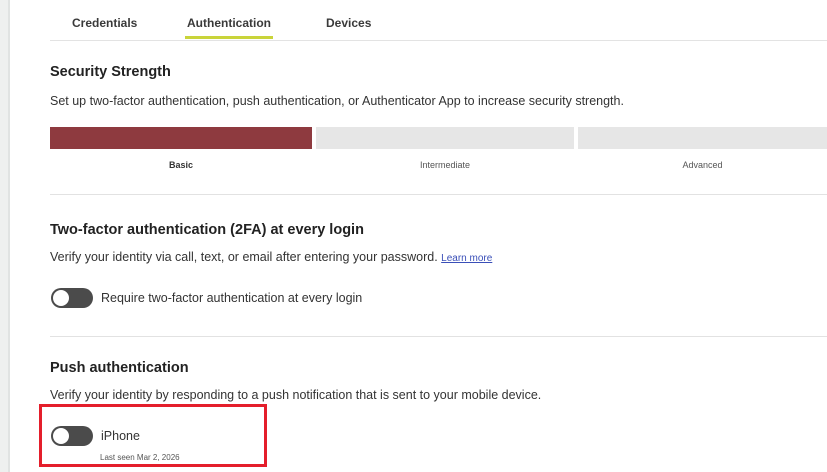  What do you see at coordinates (61, 298) in the screenshot?
I see `toggle-knob` at bounding box center [61, 298].